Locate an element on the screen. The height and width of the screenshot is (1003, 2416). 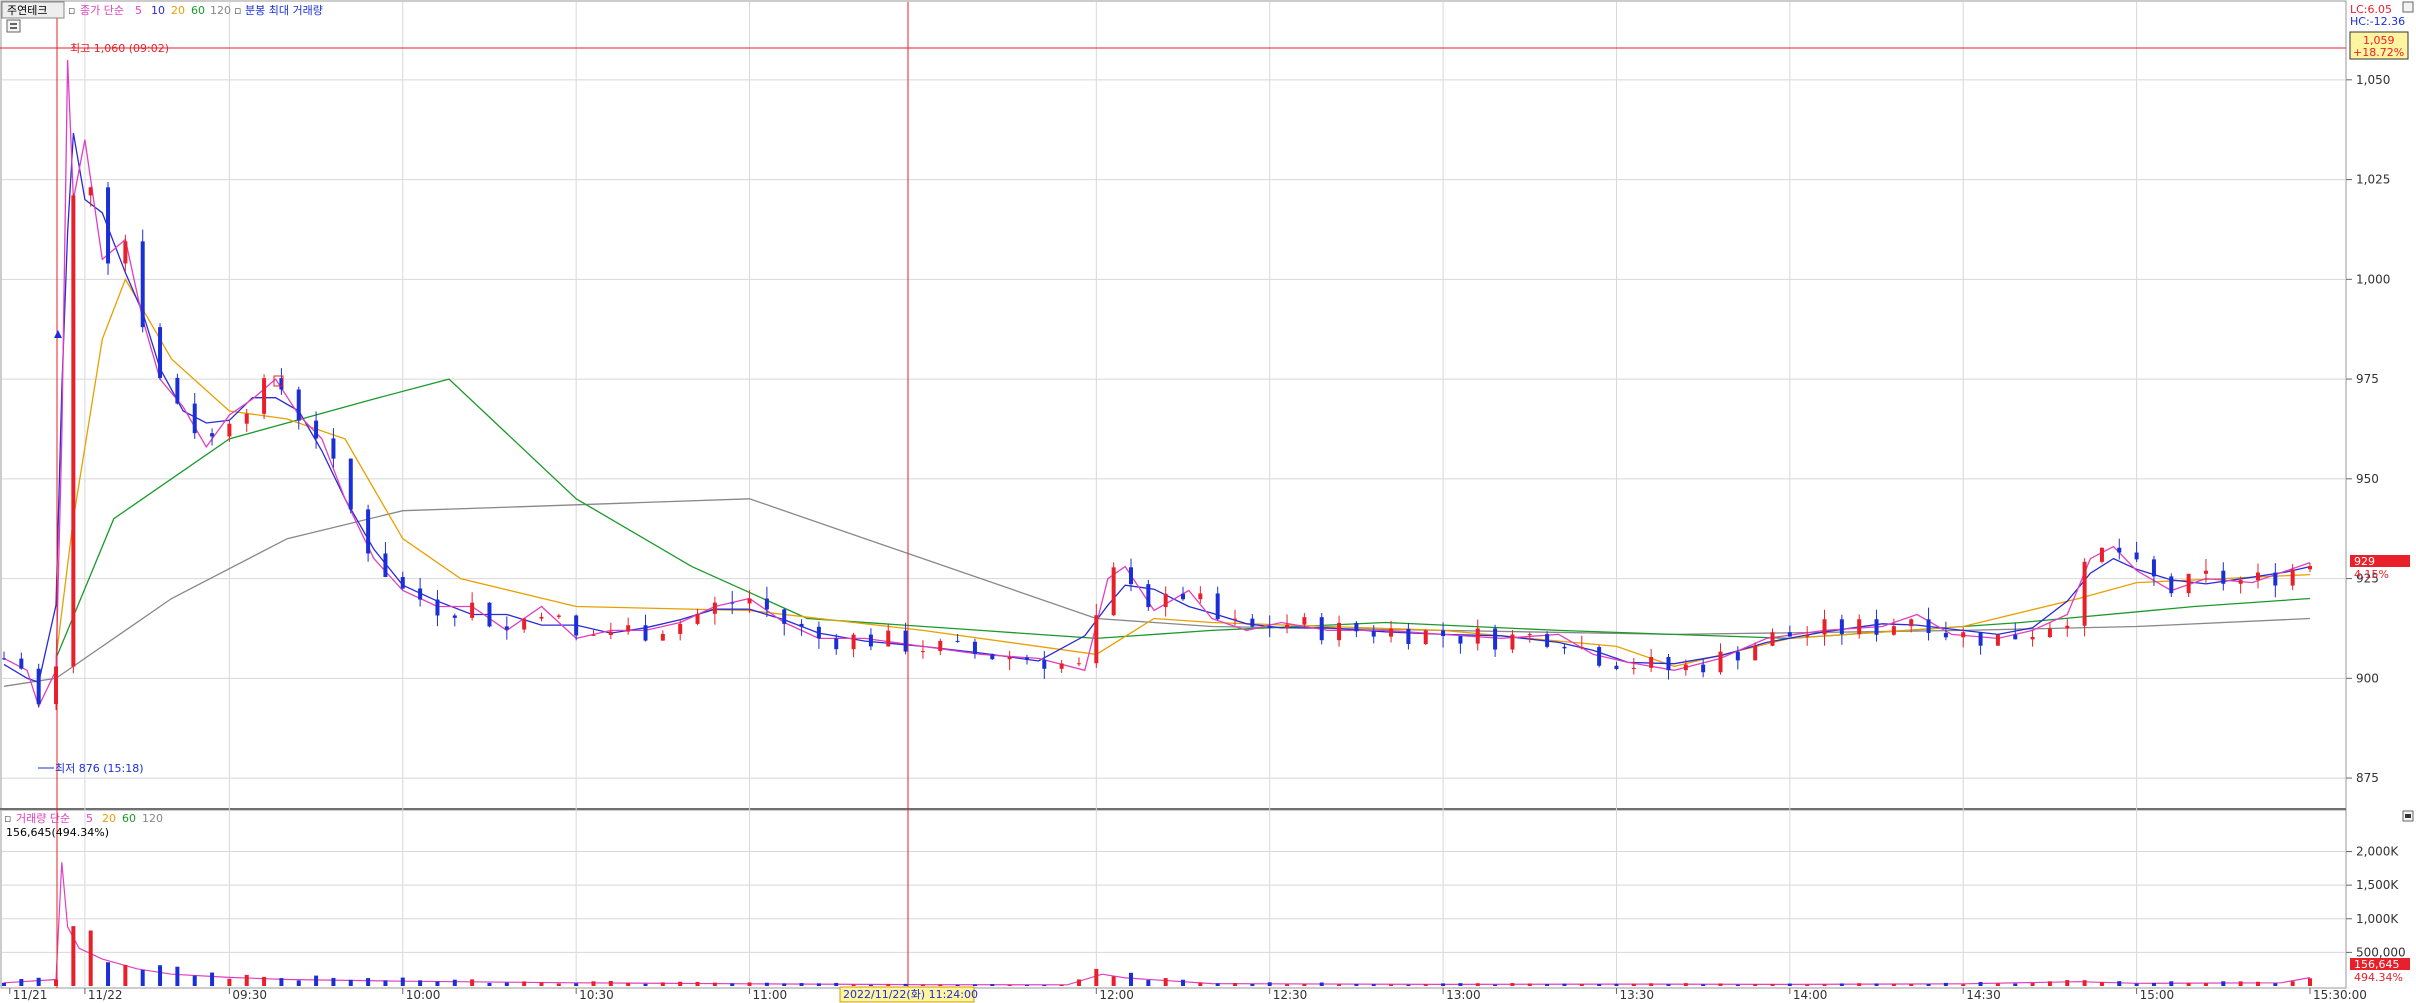
high-annotation-text: 최고 1,060 (09:02) is located at coordinates (119, 48).